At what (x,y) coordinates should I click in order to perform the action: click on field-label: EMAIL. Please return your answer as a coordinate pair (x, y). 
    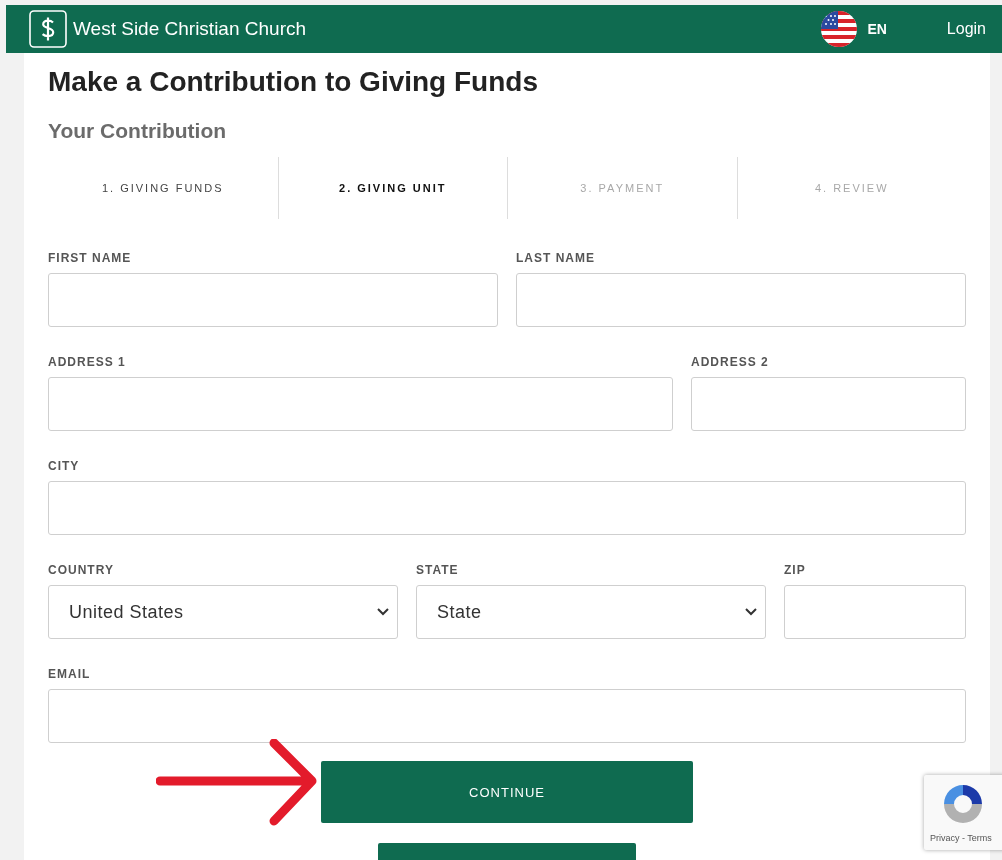
    Looking at the image, I should click on (70, 674).